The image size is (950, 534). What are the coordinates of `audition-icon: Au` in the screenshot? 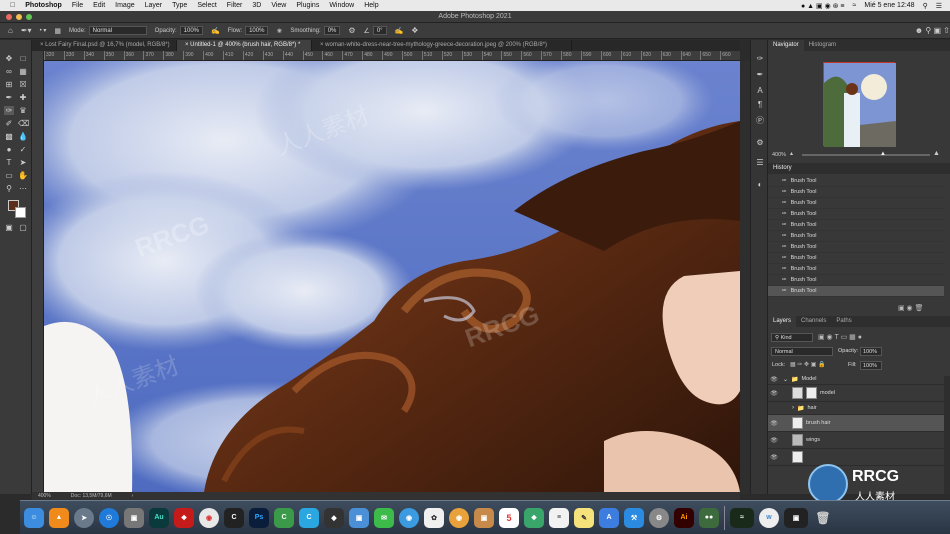 It's located at (159, 517).